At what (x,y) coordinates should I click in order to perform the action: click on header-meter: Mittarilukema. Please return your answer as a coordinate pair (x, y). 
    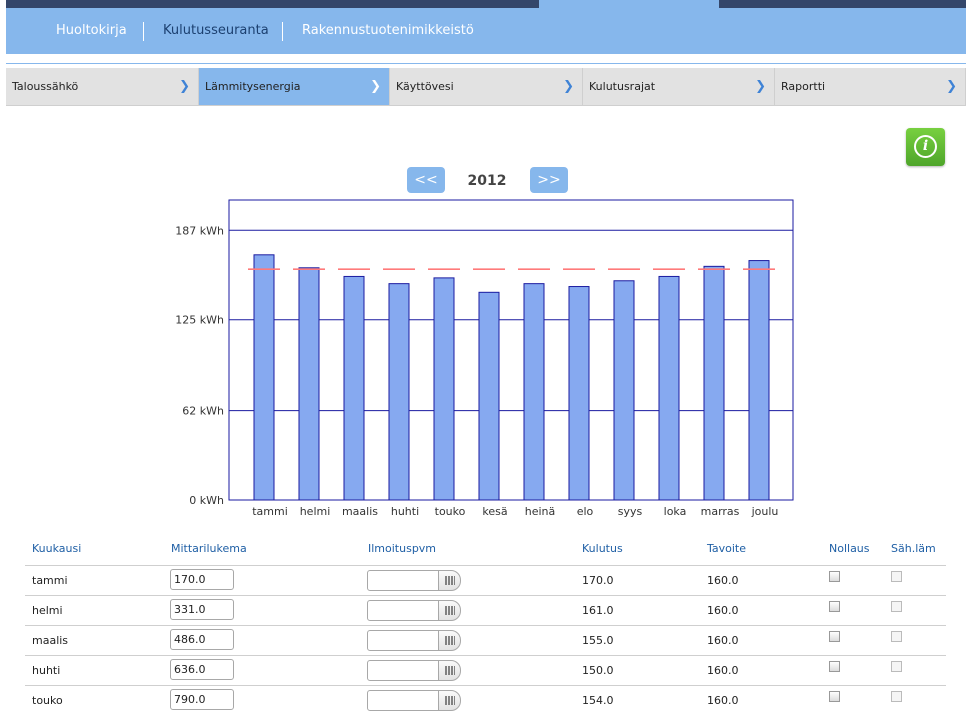
    Looking at the image, I should click on (209, 548).